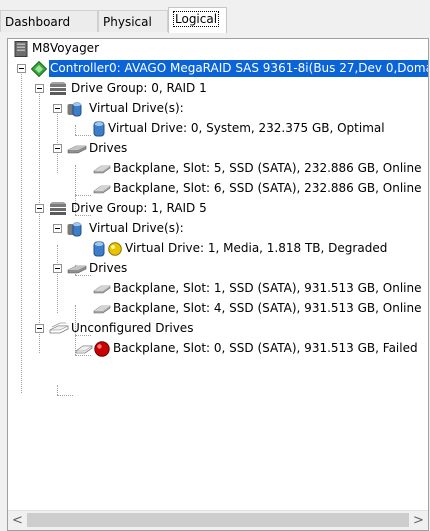 The width and height of the screenshot is (430, 531). I want to click on scroll-right-button: >, so click(418, 520).